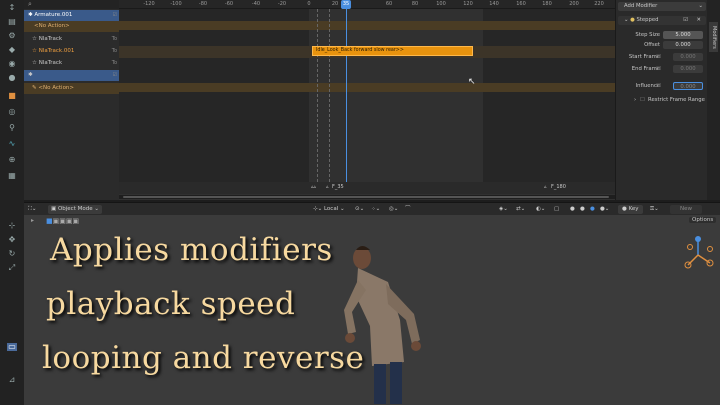 This screenshot has width=720, height=405. Describe the element at coordinates (592, 209) in the screenshot. I see `material-shading-icon: ●` at that location.